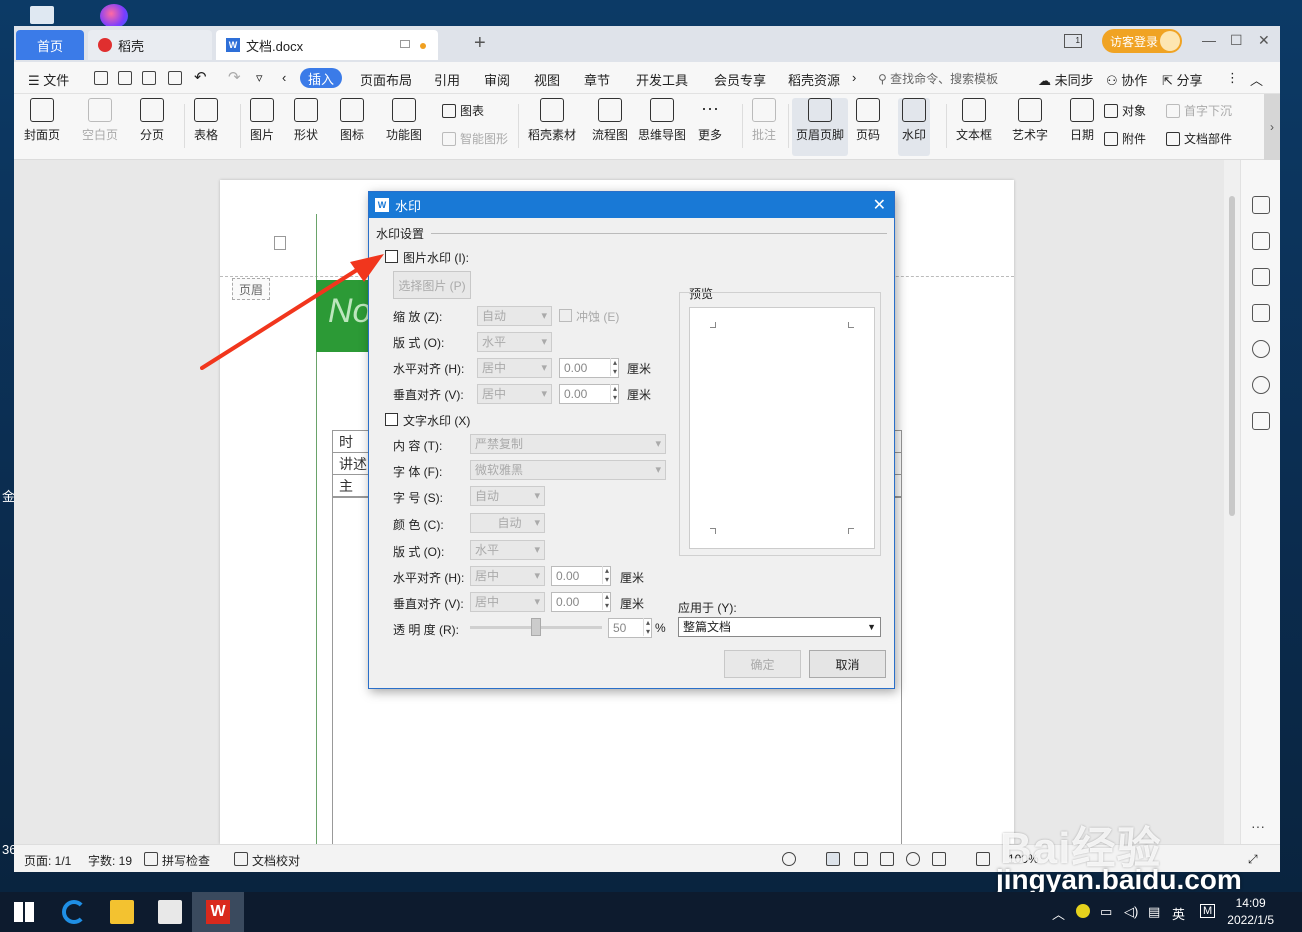  I want to click on share-button: ⇱ 分享, so click(1182, 79).